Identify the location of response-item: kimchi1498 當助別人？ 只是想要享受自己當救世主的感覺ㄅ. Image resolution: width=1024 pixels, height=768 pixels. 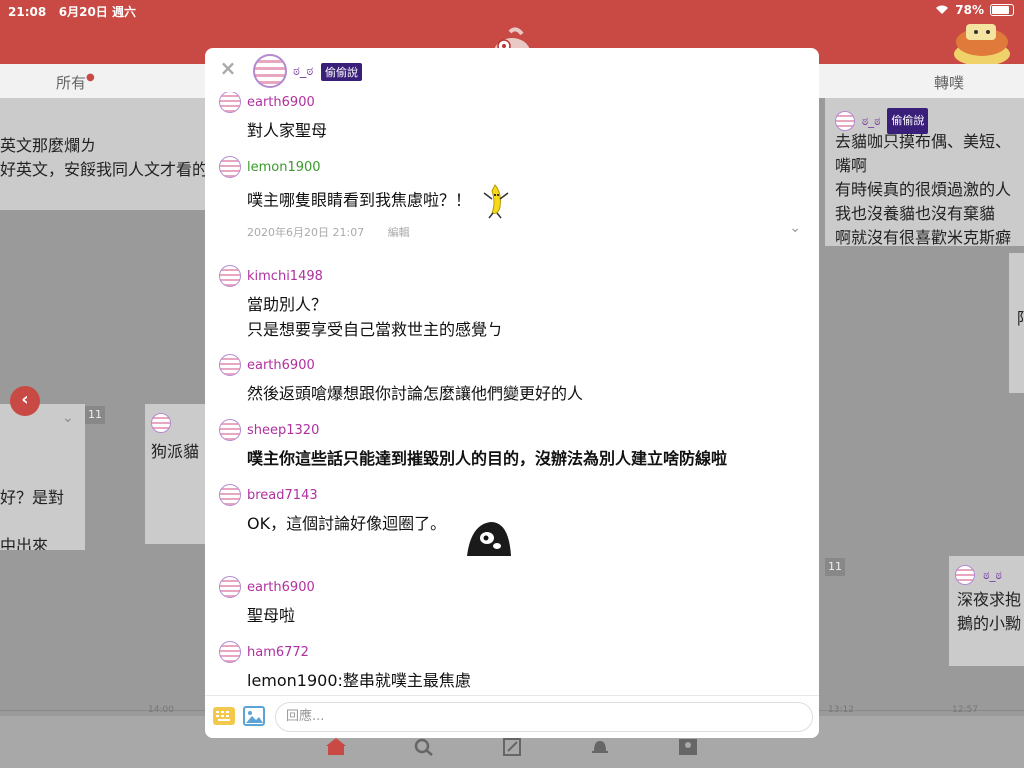
(512, 303).